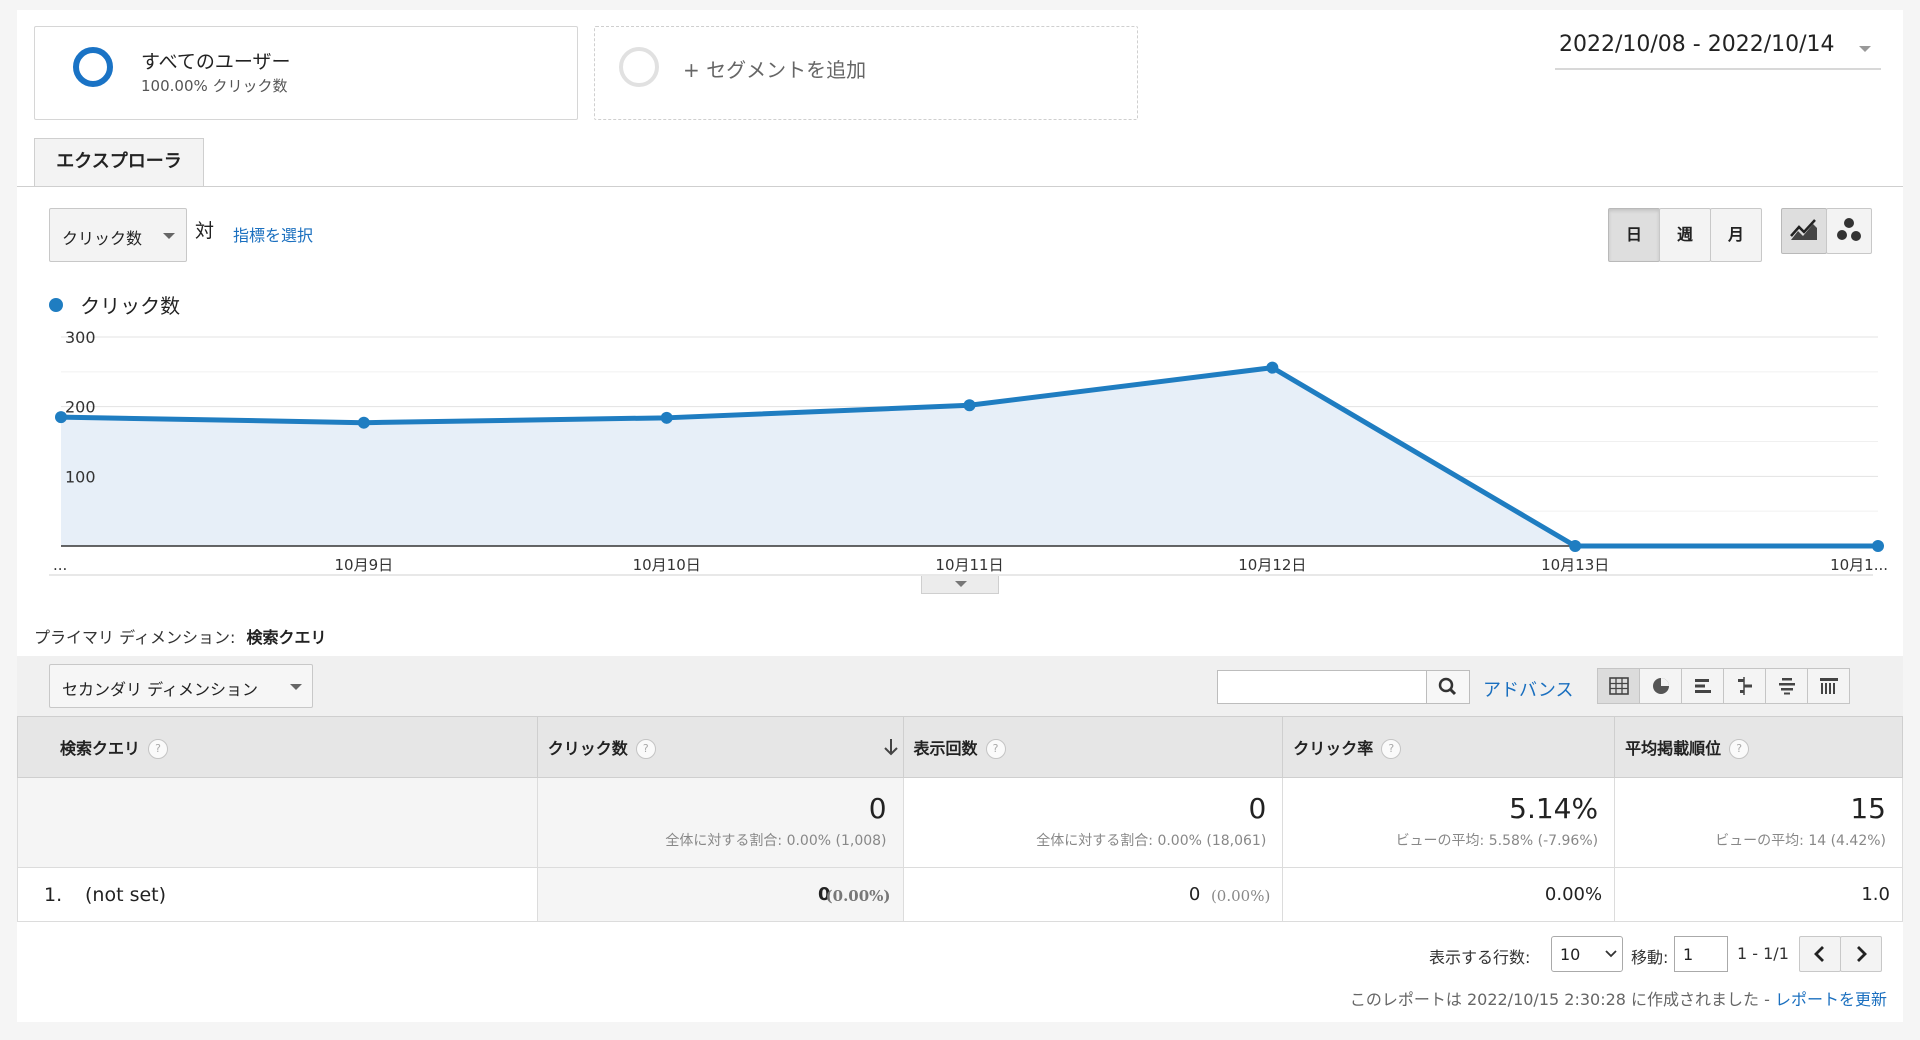 This screenshot has width=1920, height=1040. Describe the element at coordinates (93, 67) in the screenshot. I see `segment-color-icon` at that location.